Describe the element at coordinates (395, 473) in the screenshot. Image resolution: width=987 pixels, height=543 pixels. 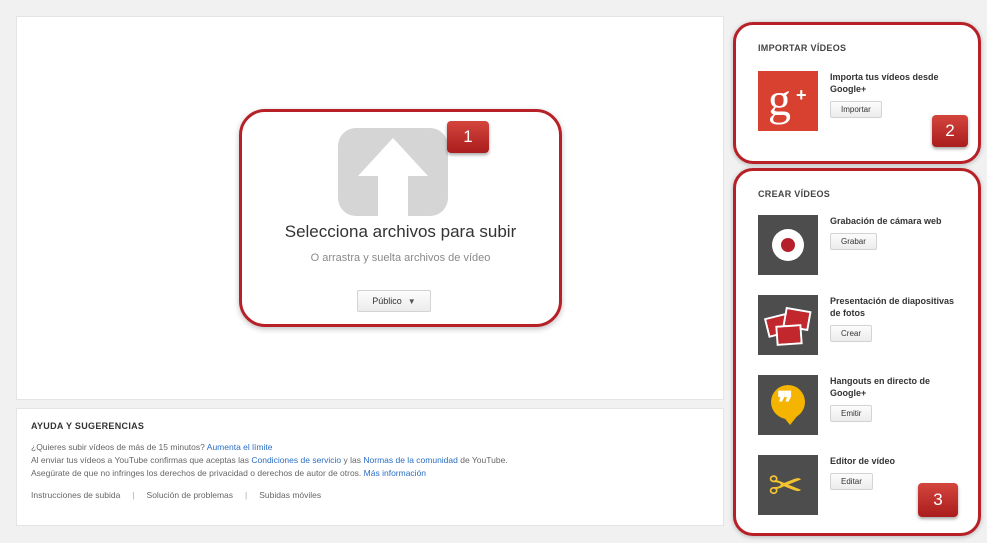
I see `more-info-link: Más información` at that location.